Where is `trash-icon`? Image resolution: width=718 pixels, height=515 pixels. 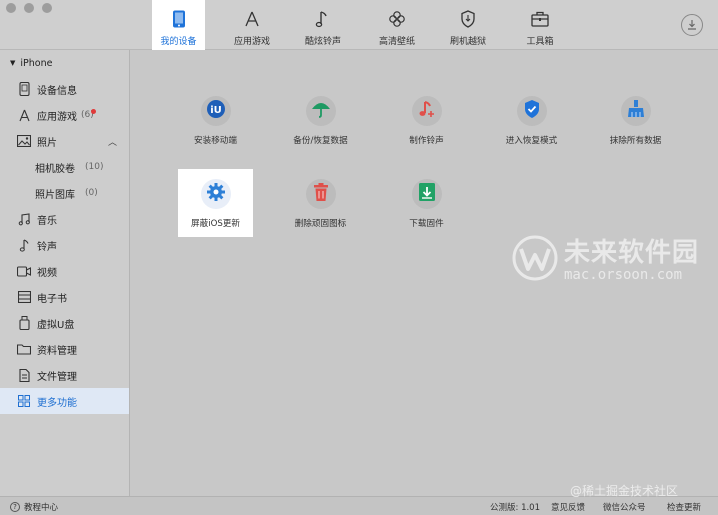
trash-icon is located at coordinates (321, 194).